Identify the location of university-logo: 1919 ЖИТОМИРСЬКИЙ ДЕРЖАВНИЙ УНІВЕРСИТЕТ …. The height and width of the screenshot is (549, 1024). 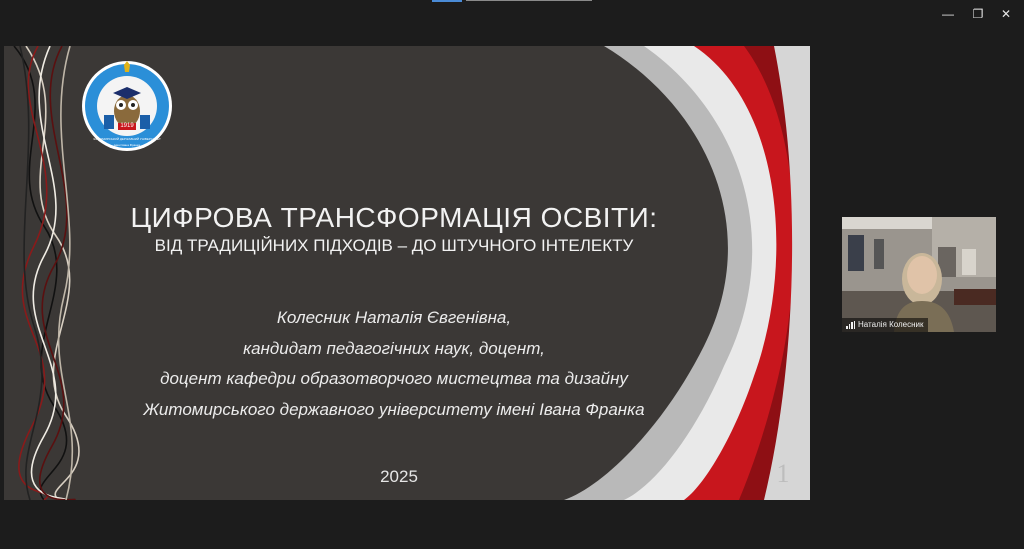
(127, 106).